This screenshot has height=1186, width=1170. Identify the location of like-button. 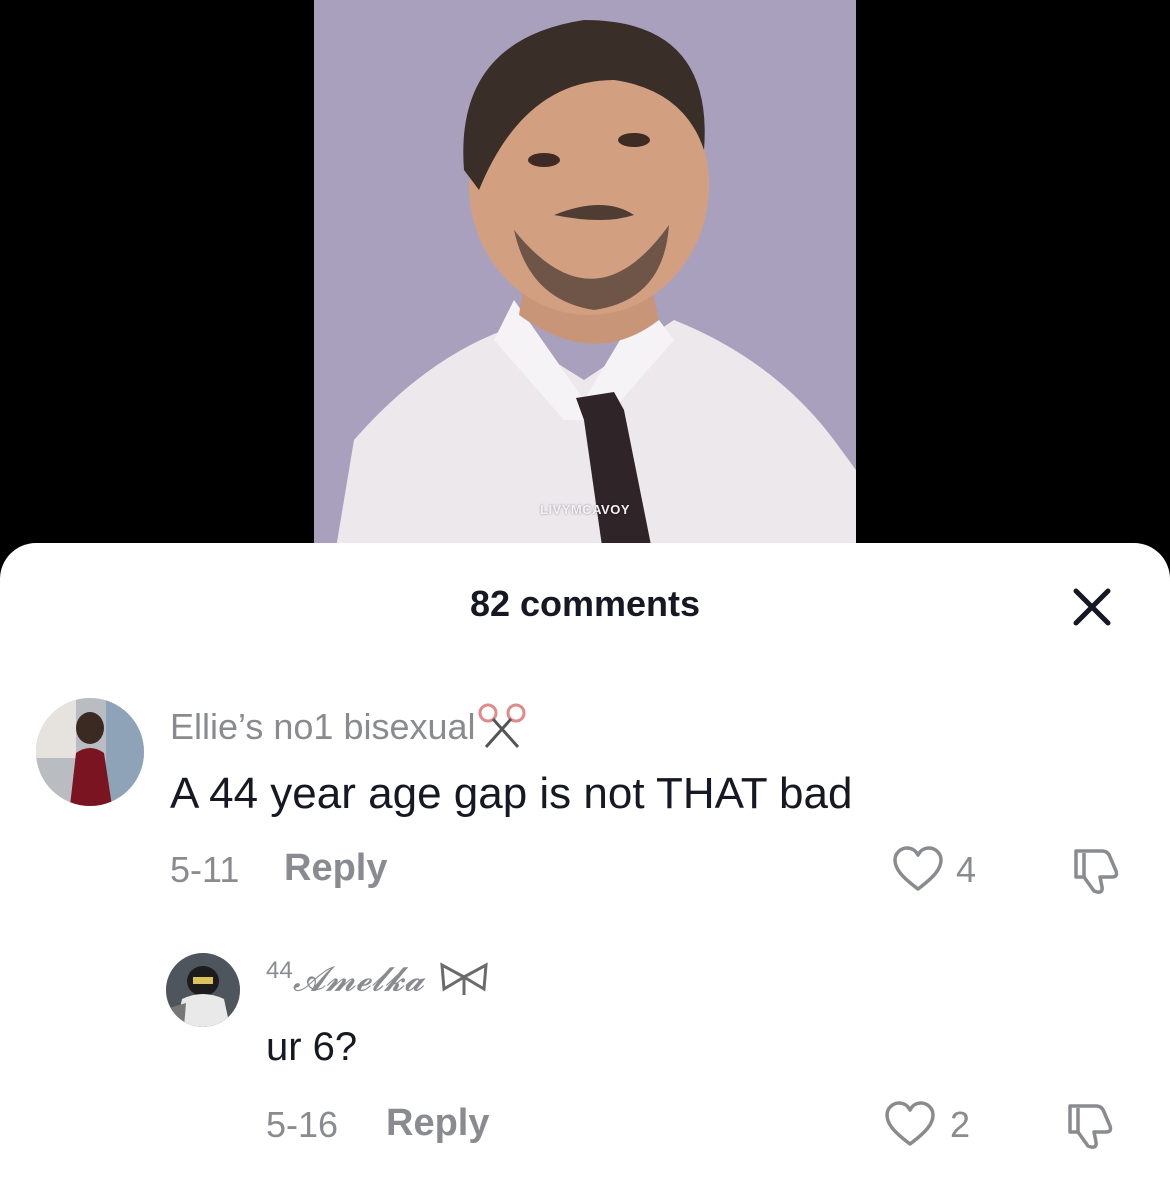
(918, 871).